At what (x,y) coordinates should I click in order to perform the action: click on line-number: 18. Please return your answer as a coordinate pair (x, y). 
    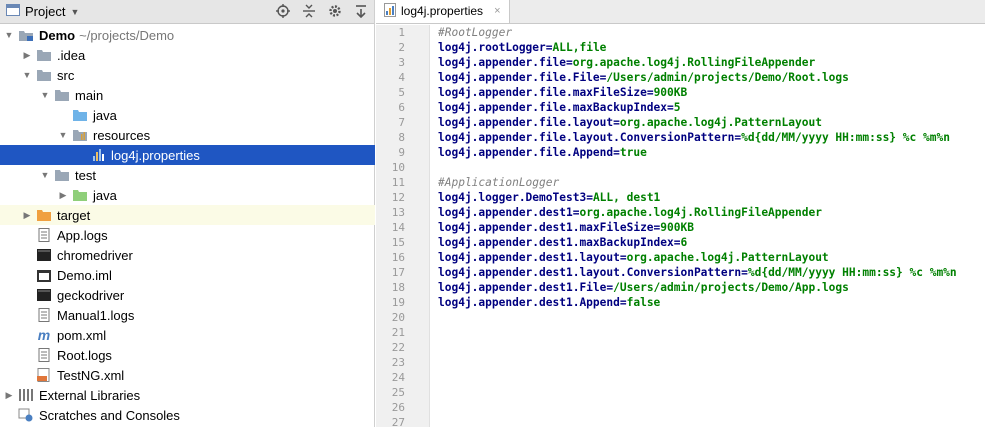
    Looking at the image, I should click on (398, 287).